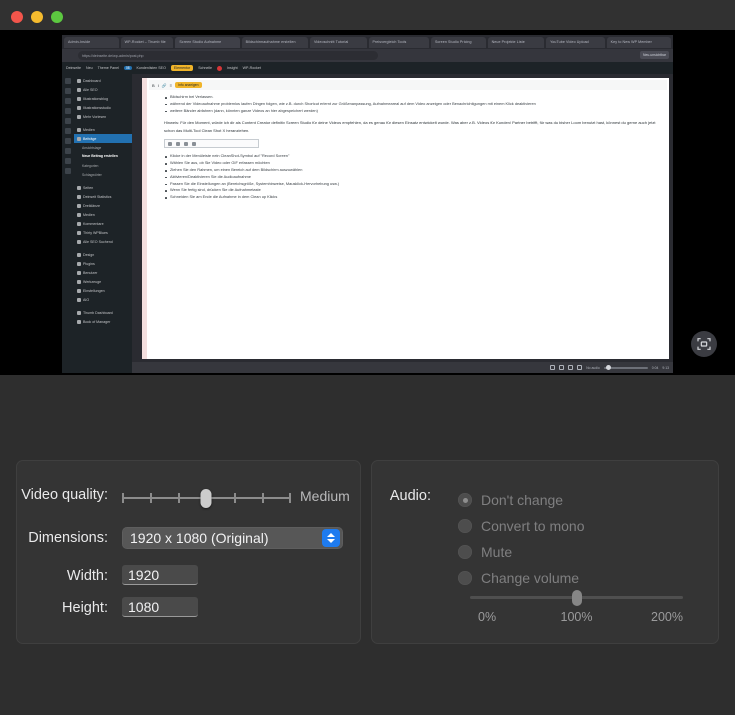 This screenshot has width=735, height=715. What do you see at coordinates (465, 500) in the screenshot?
I see `radio-selected-icon` at bounding box center [465, 500].